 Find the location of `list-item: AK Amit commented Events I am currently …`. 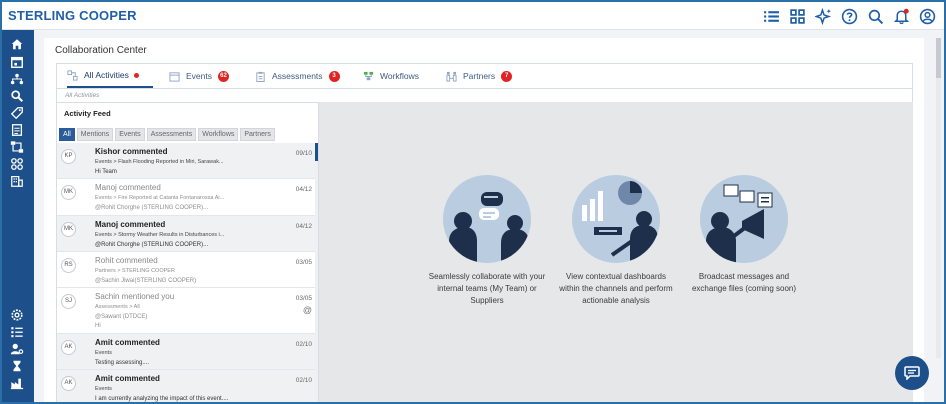

list-item: AK Amit commented Events I am currently … is located at coordinates (187, 386).